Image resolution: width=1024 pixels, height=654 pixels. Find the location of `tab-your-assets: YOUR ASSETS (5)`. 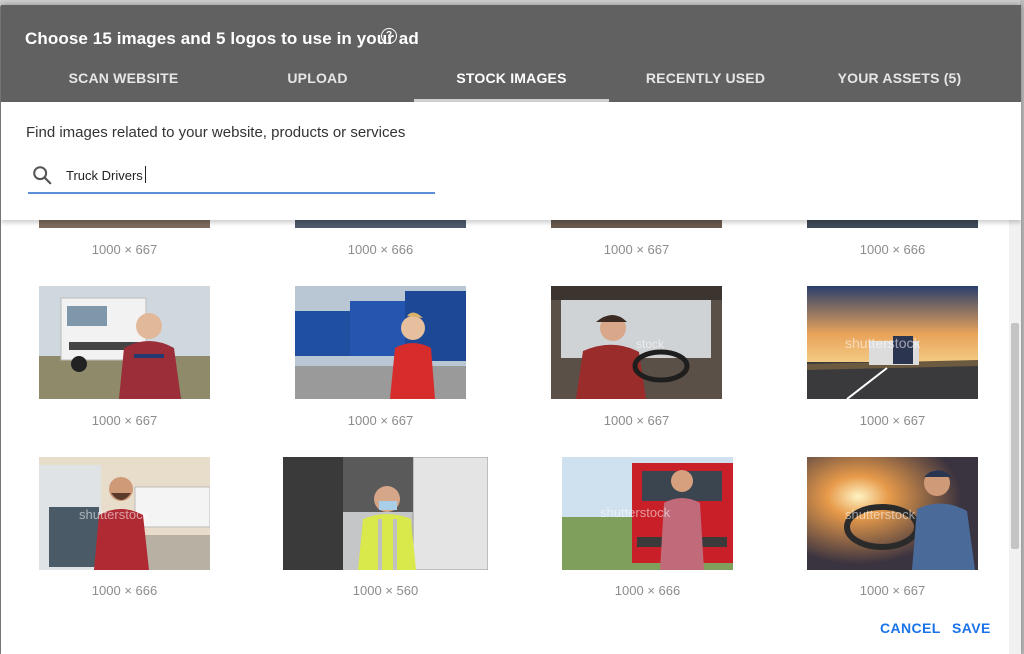

tab-your-assets: YOUR ASSETS (5) is located at coordinates (899, 79).